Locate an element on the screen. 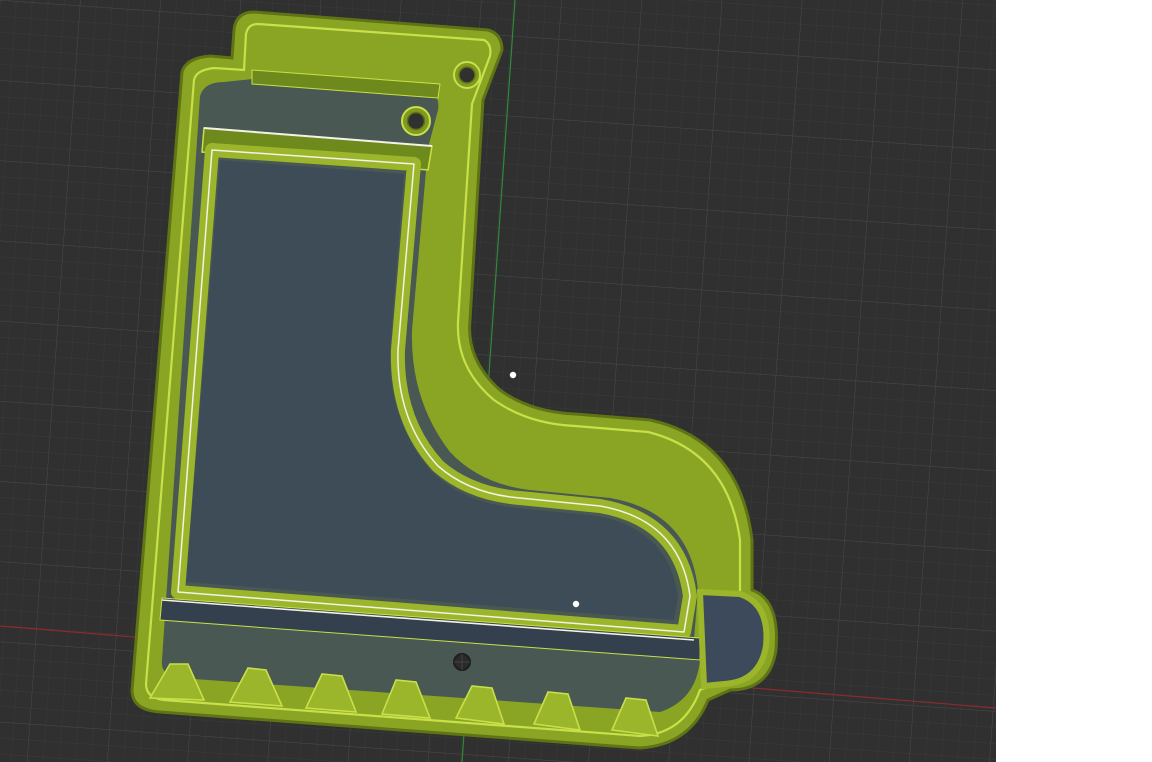  boot-toe-cap is located at coordinates (733, 639).